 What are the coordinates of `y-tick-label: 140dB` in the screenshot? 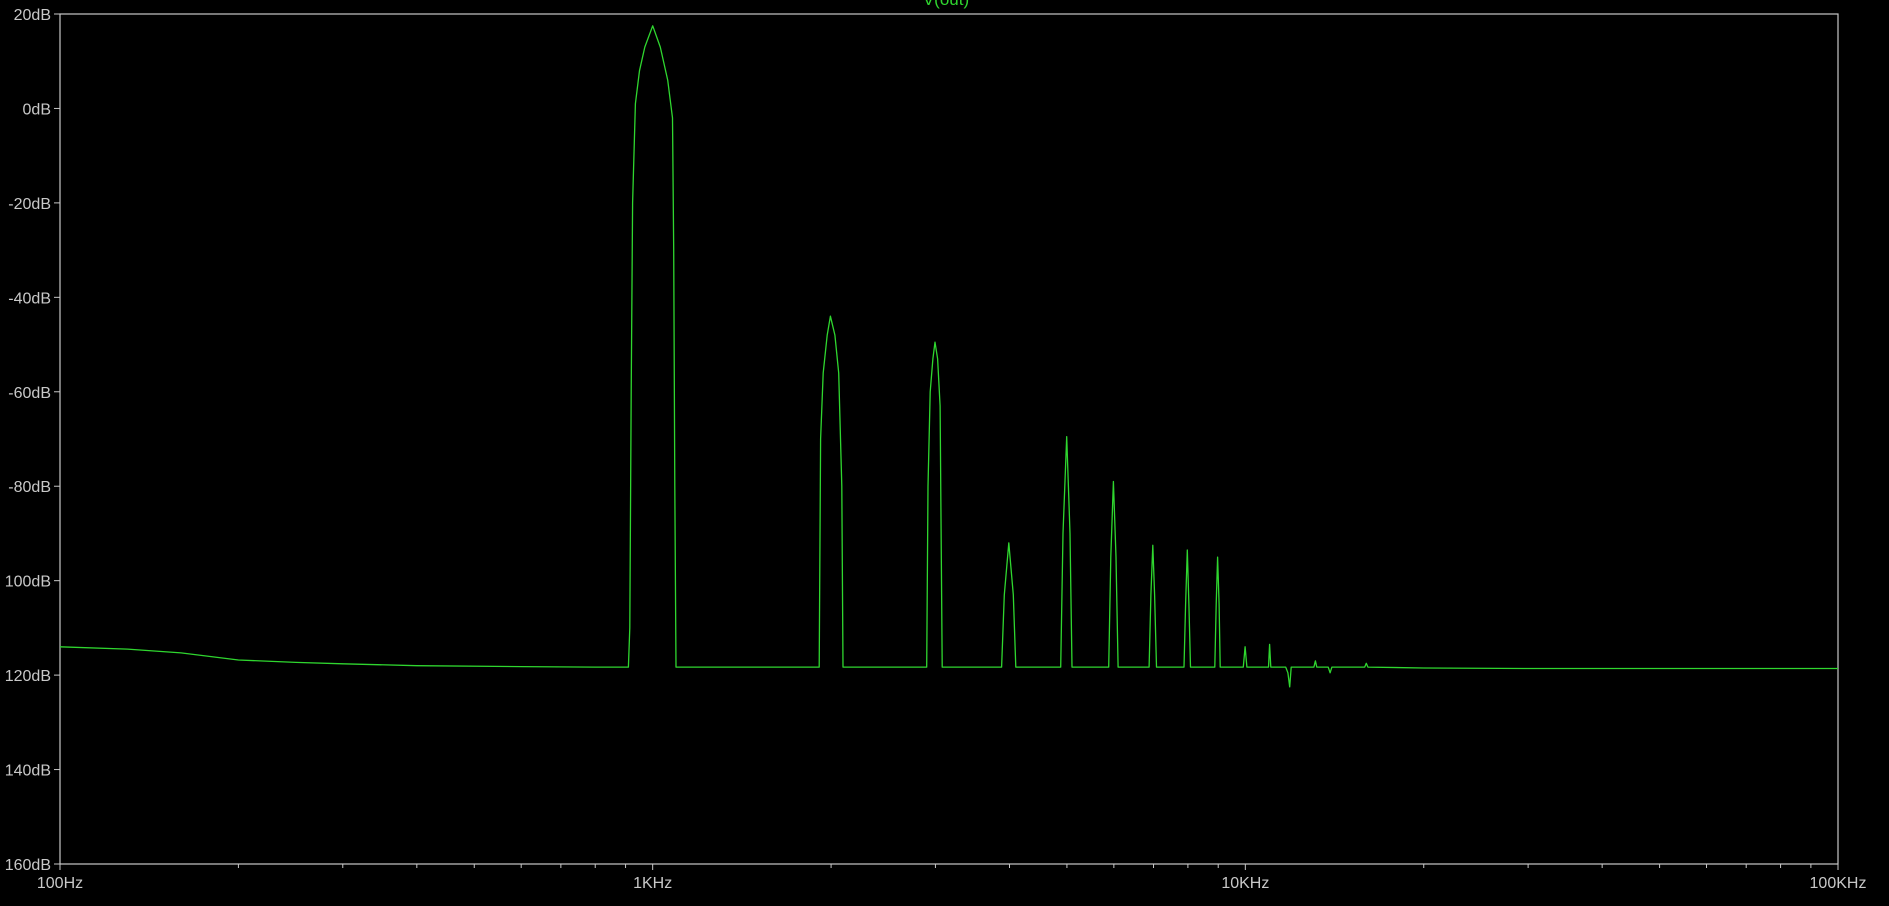 It's located at (28, 771).